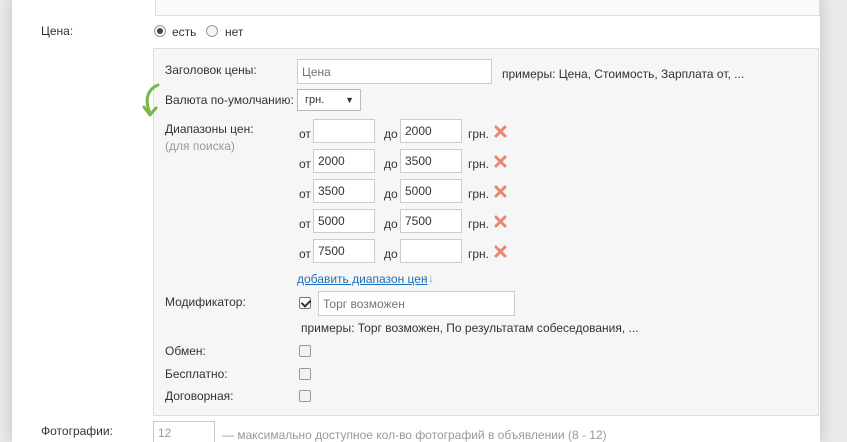 This screenshot has width=847, height=442. I want to click on modifier-checkbox, so click(305, 303).